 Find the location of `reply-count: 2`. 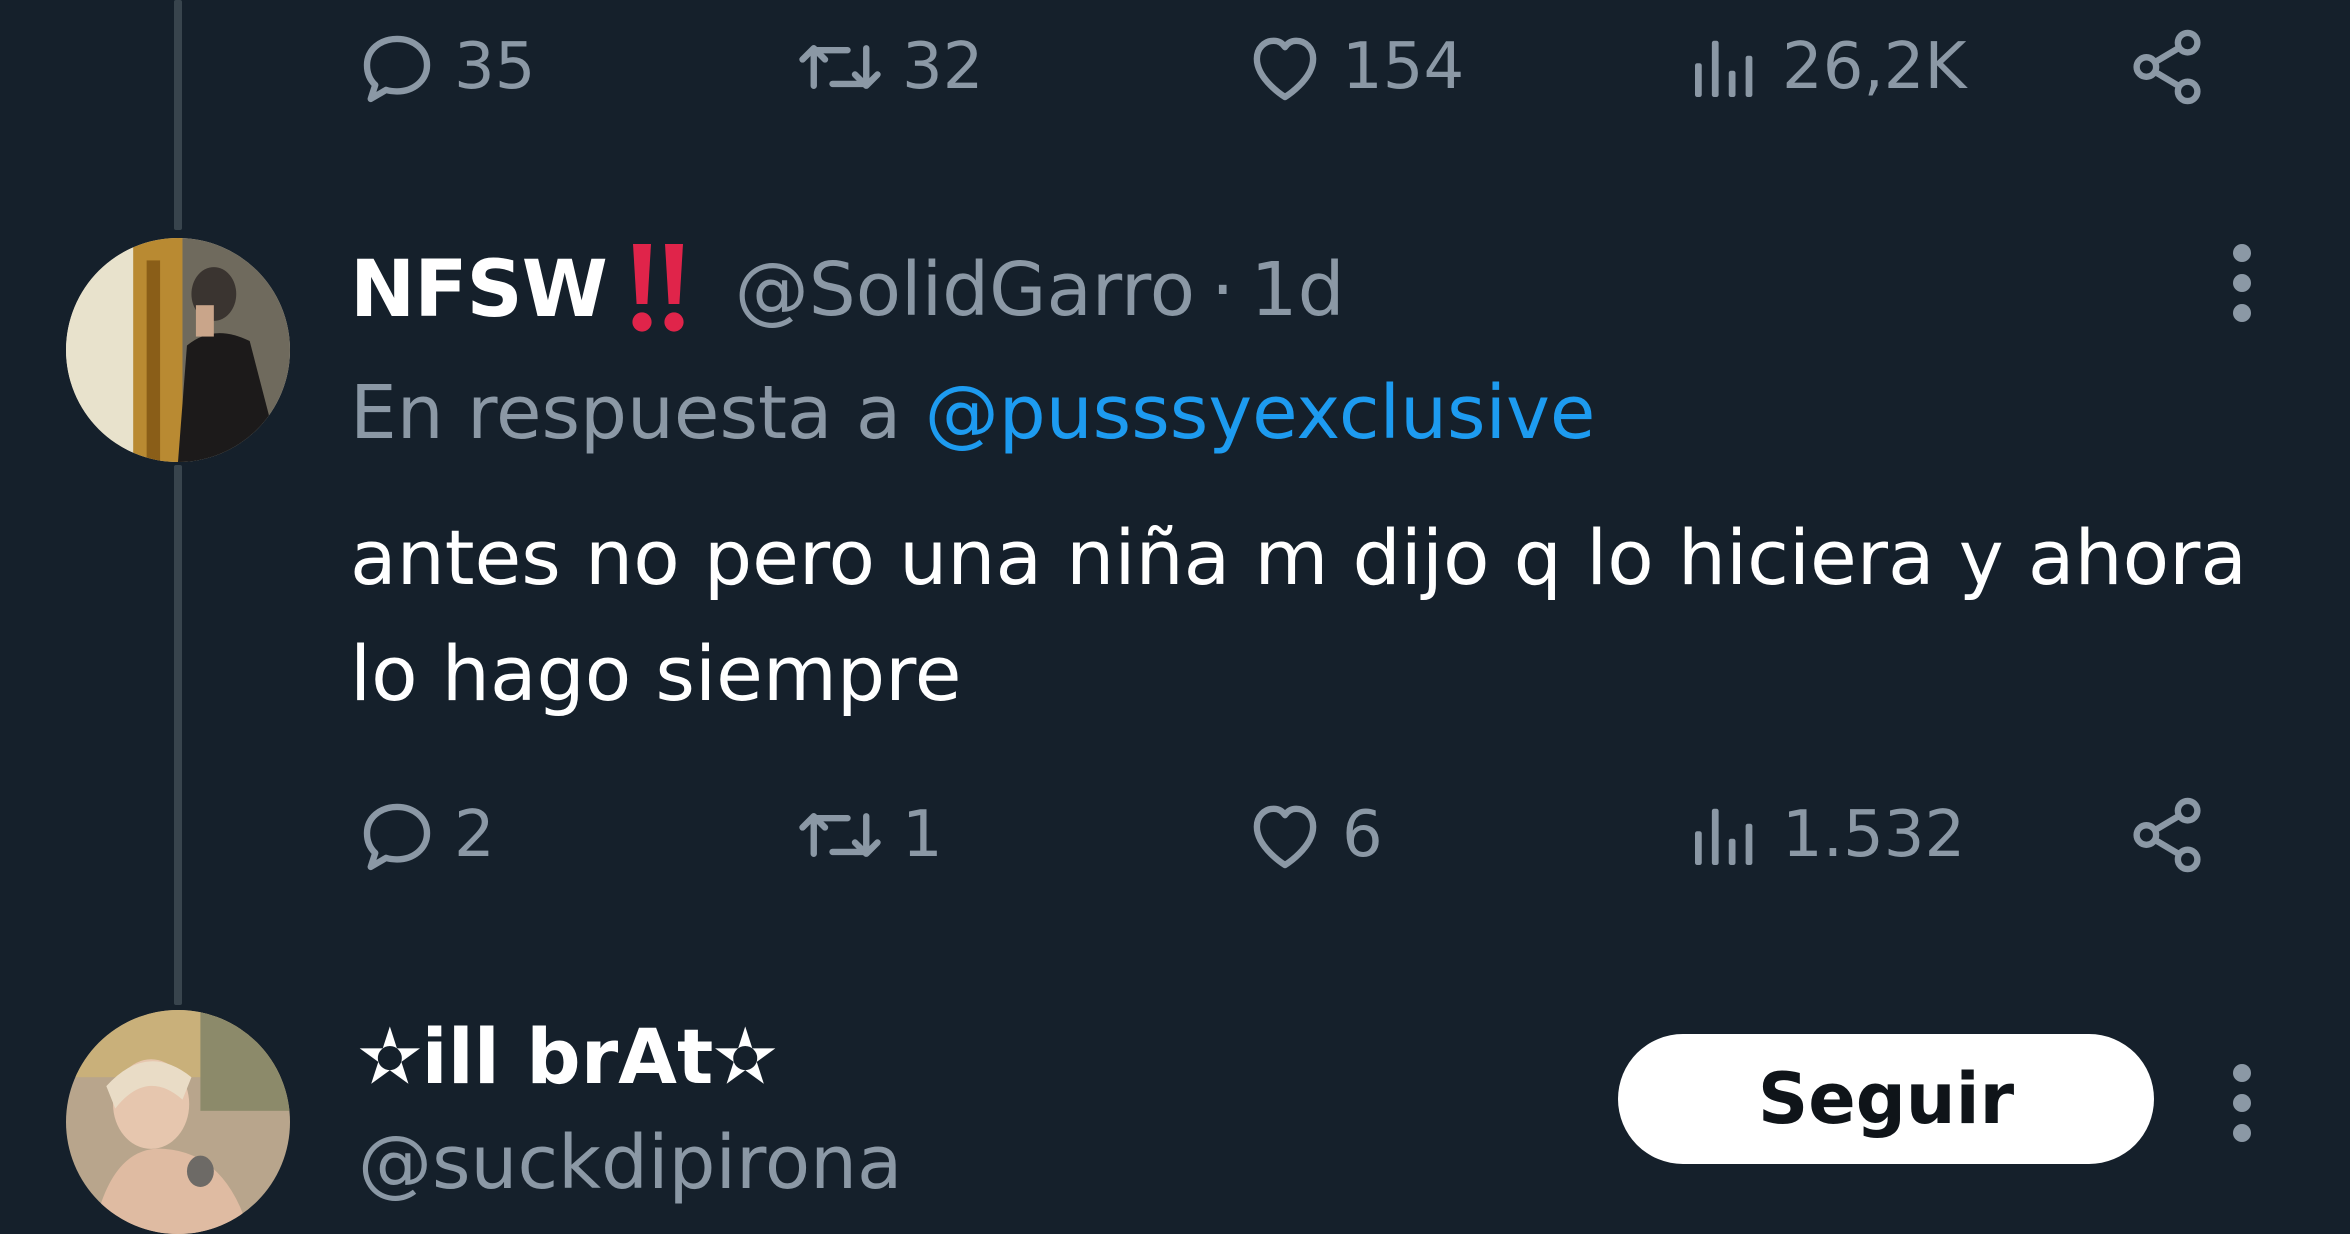

reply-count: 2 is located at coordinates (474, 835).